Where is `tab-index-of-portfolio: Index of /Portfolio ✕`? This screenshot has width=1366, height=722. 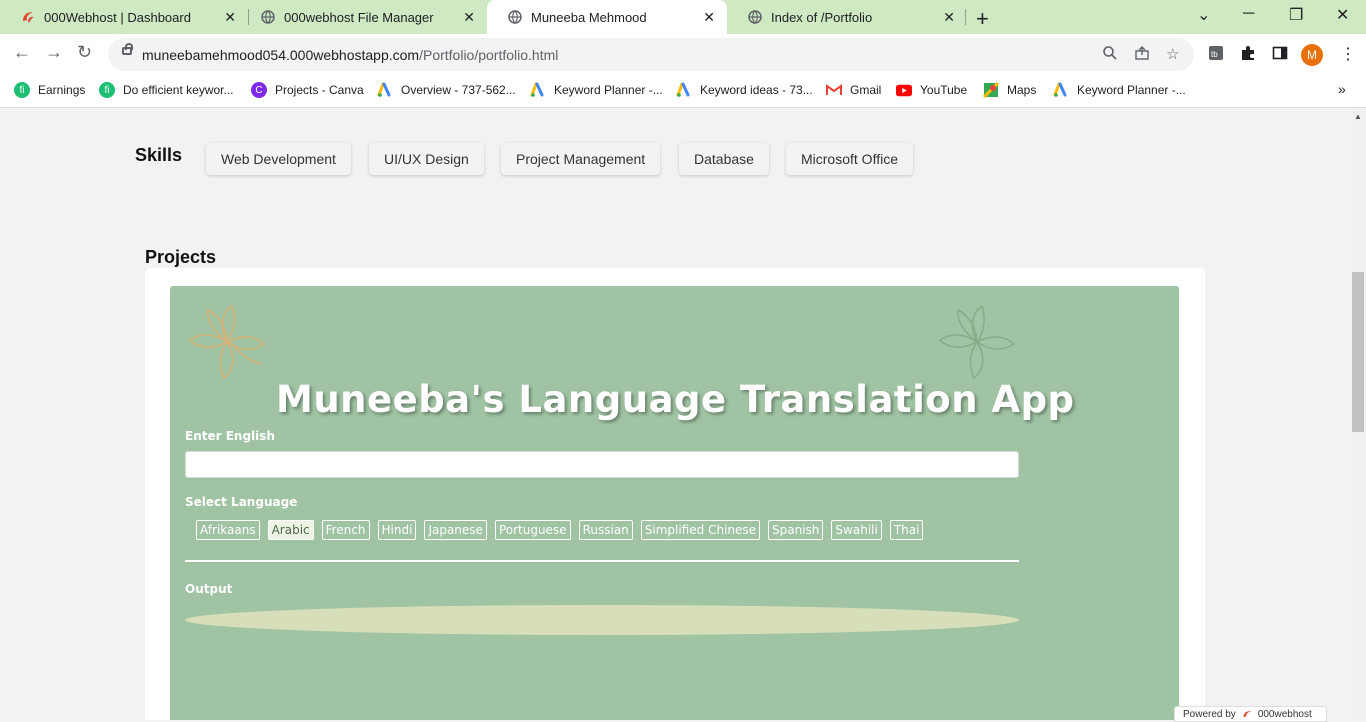
tab-index-of-portfolio: Index of /Portfolio ✕ is located at coordinates (847, 17).